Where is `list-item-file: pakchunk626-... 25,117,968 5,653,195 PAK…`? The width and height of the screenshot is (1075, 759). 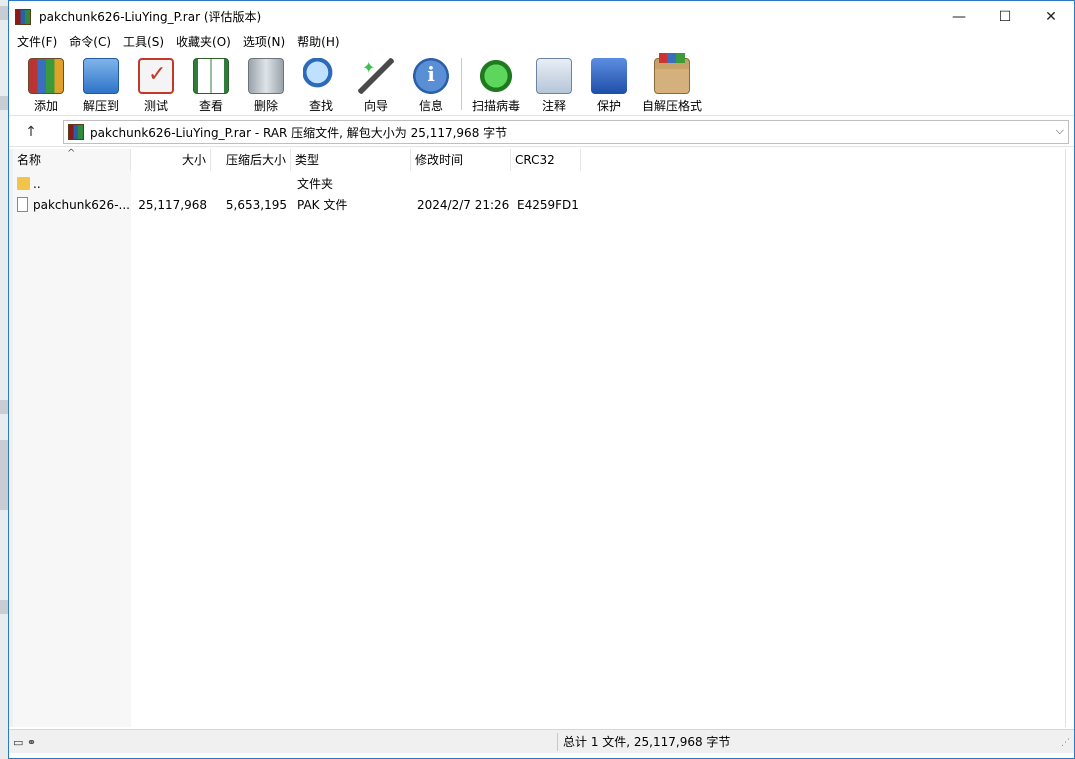 list-item-file: pakchunk626-... 25,117,968 5,653,195 PAK… is located at coordinates (540, 205).